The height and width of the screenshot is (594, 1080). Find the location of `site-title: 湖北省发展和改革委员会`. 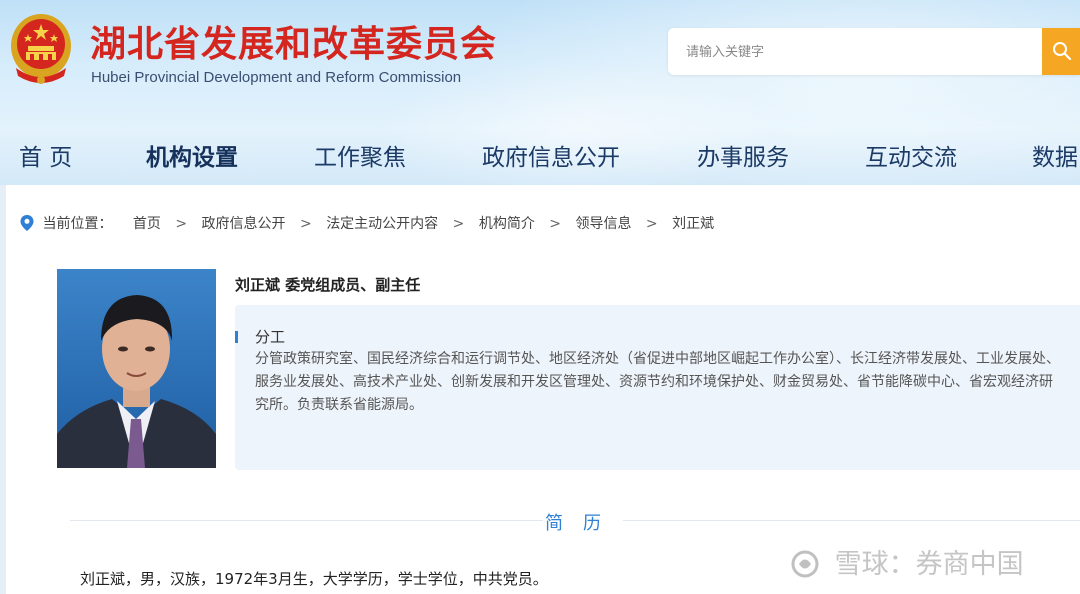

site-title: 湖北省发展和改革委员会 is located at coordinates (293, 41).